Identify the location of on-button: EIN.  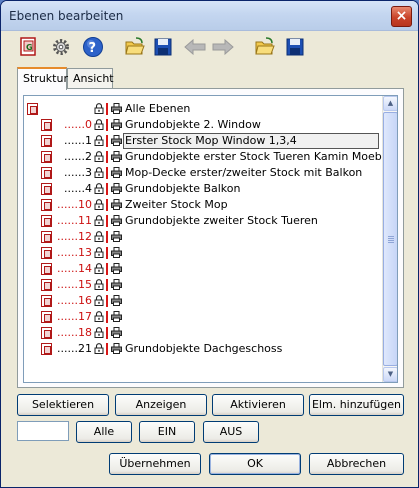
(167, 432).